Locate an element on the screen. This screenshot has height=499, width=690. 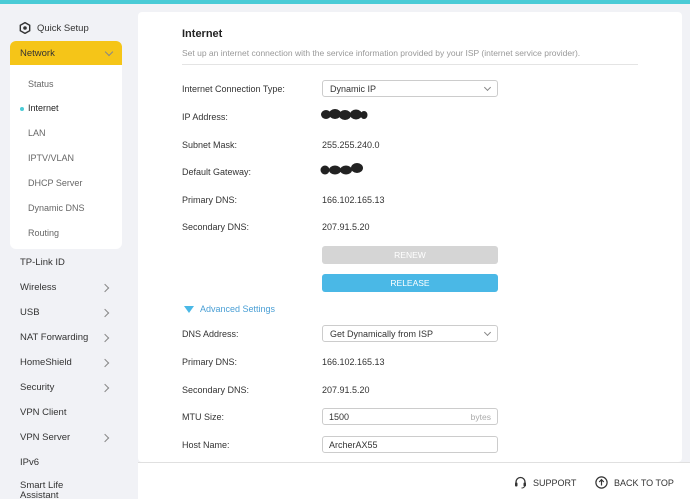
headset-icon is located at coordinates (520, 482).